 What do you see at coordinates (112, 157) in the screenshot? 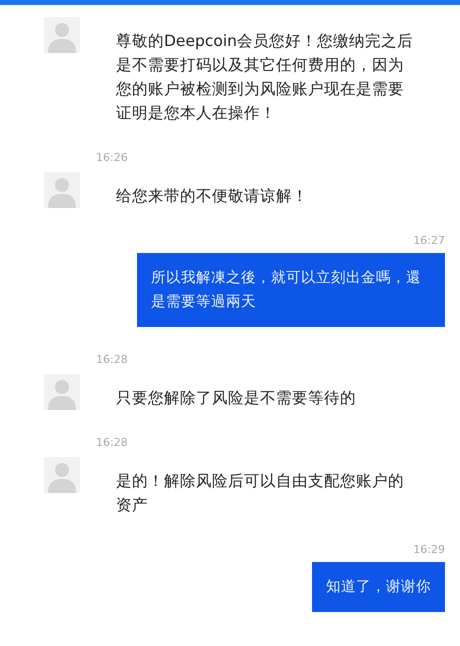
I see `timestamp: 16:26` at bounding box center [112, 157].